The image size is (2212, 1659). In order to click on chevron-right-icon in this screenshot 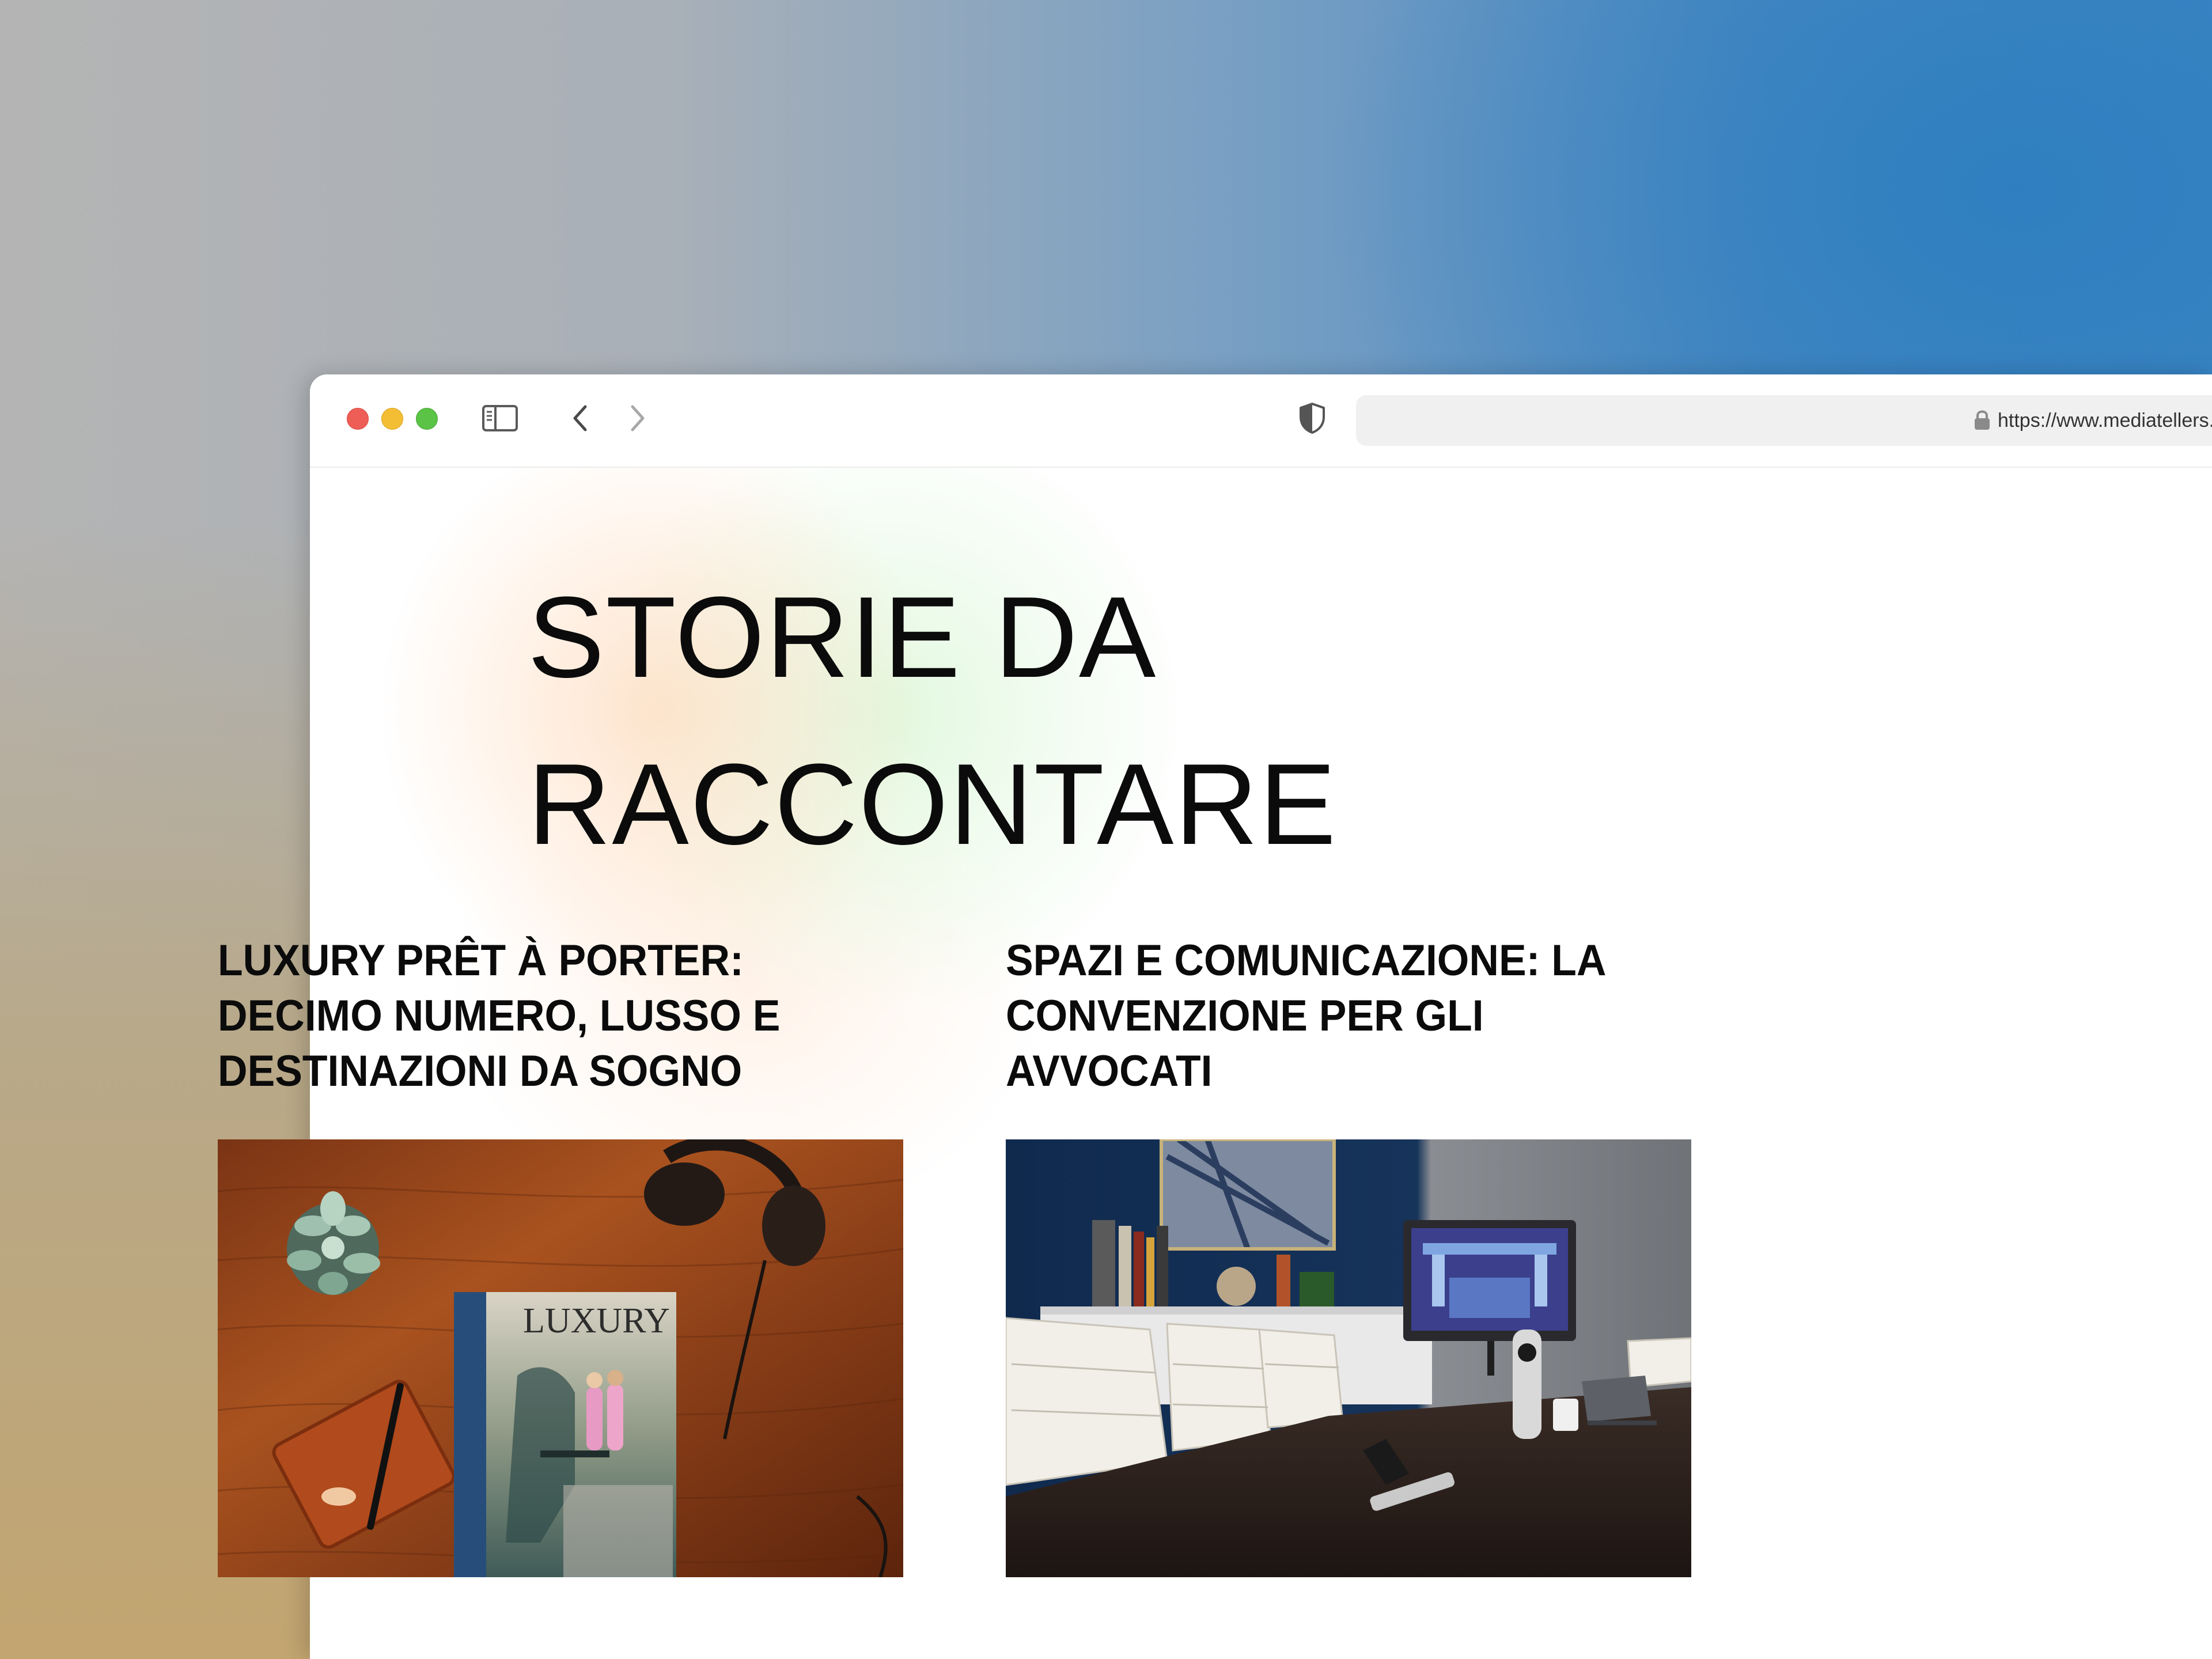, I will do `click(637, 418)`.